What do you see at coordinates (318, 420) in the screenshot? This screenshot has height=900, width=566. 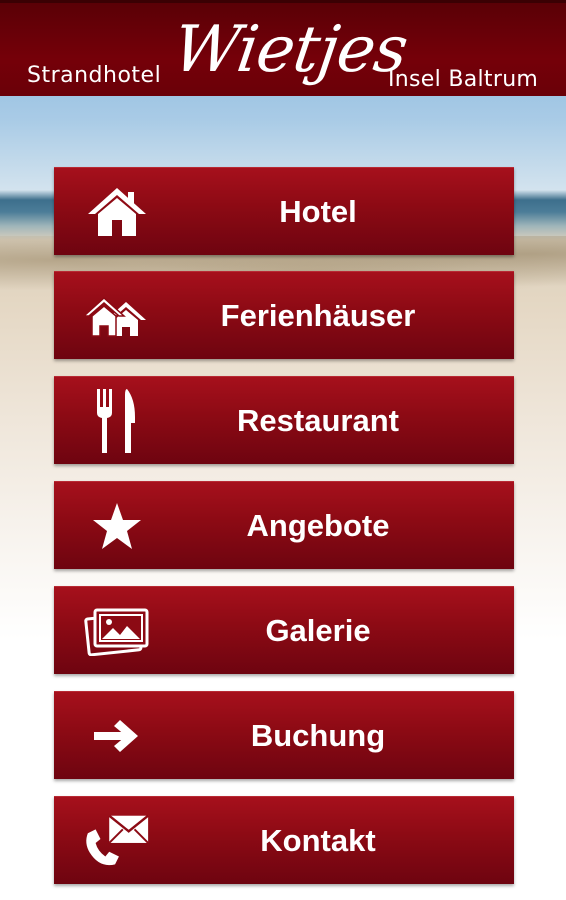 I see `menu-label-restaurant: Restaurant` at bounding box center [318, 420].